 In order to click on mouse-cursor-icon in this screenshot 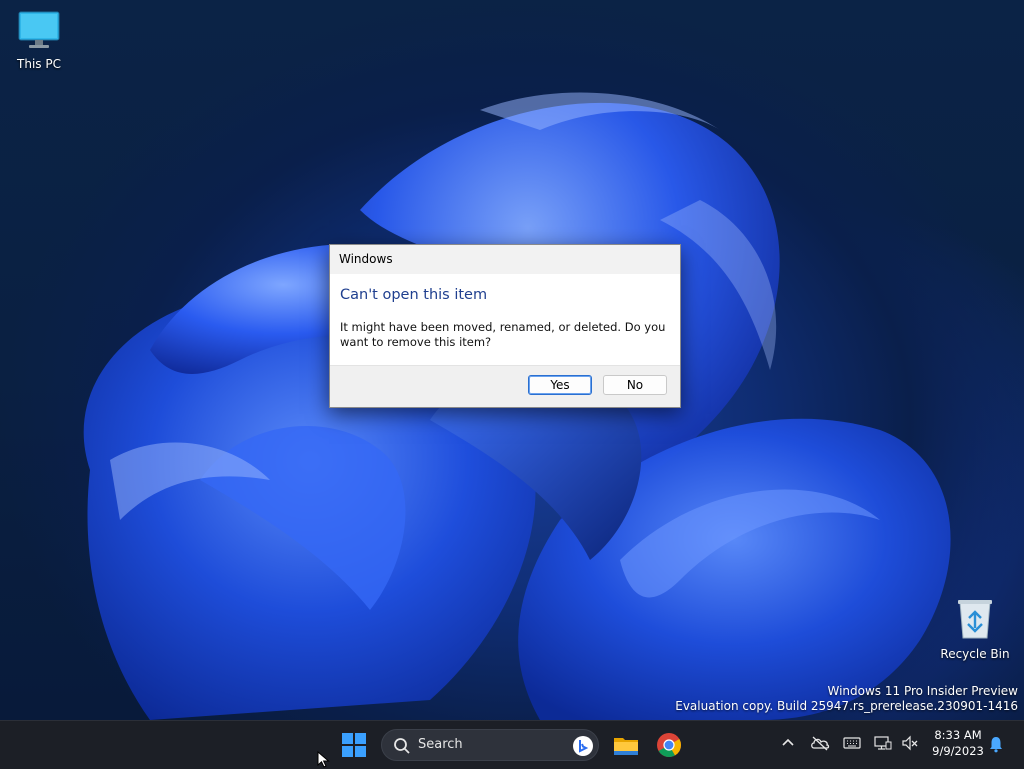, I will do `click(323, 759)`.